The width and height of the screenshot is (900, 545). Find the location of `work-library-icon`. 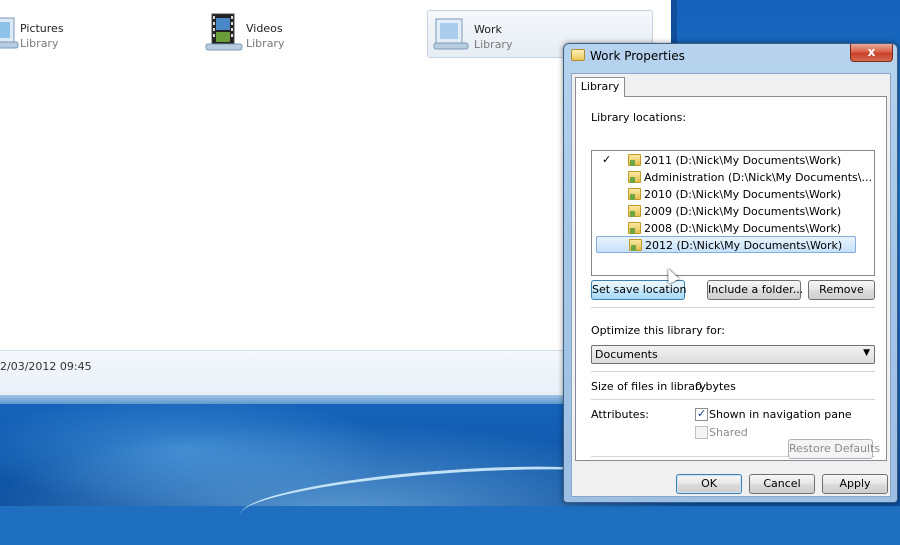

work-library-icon is located at coordinates (451, 33).